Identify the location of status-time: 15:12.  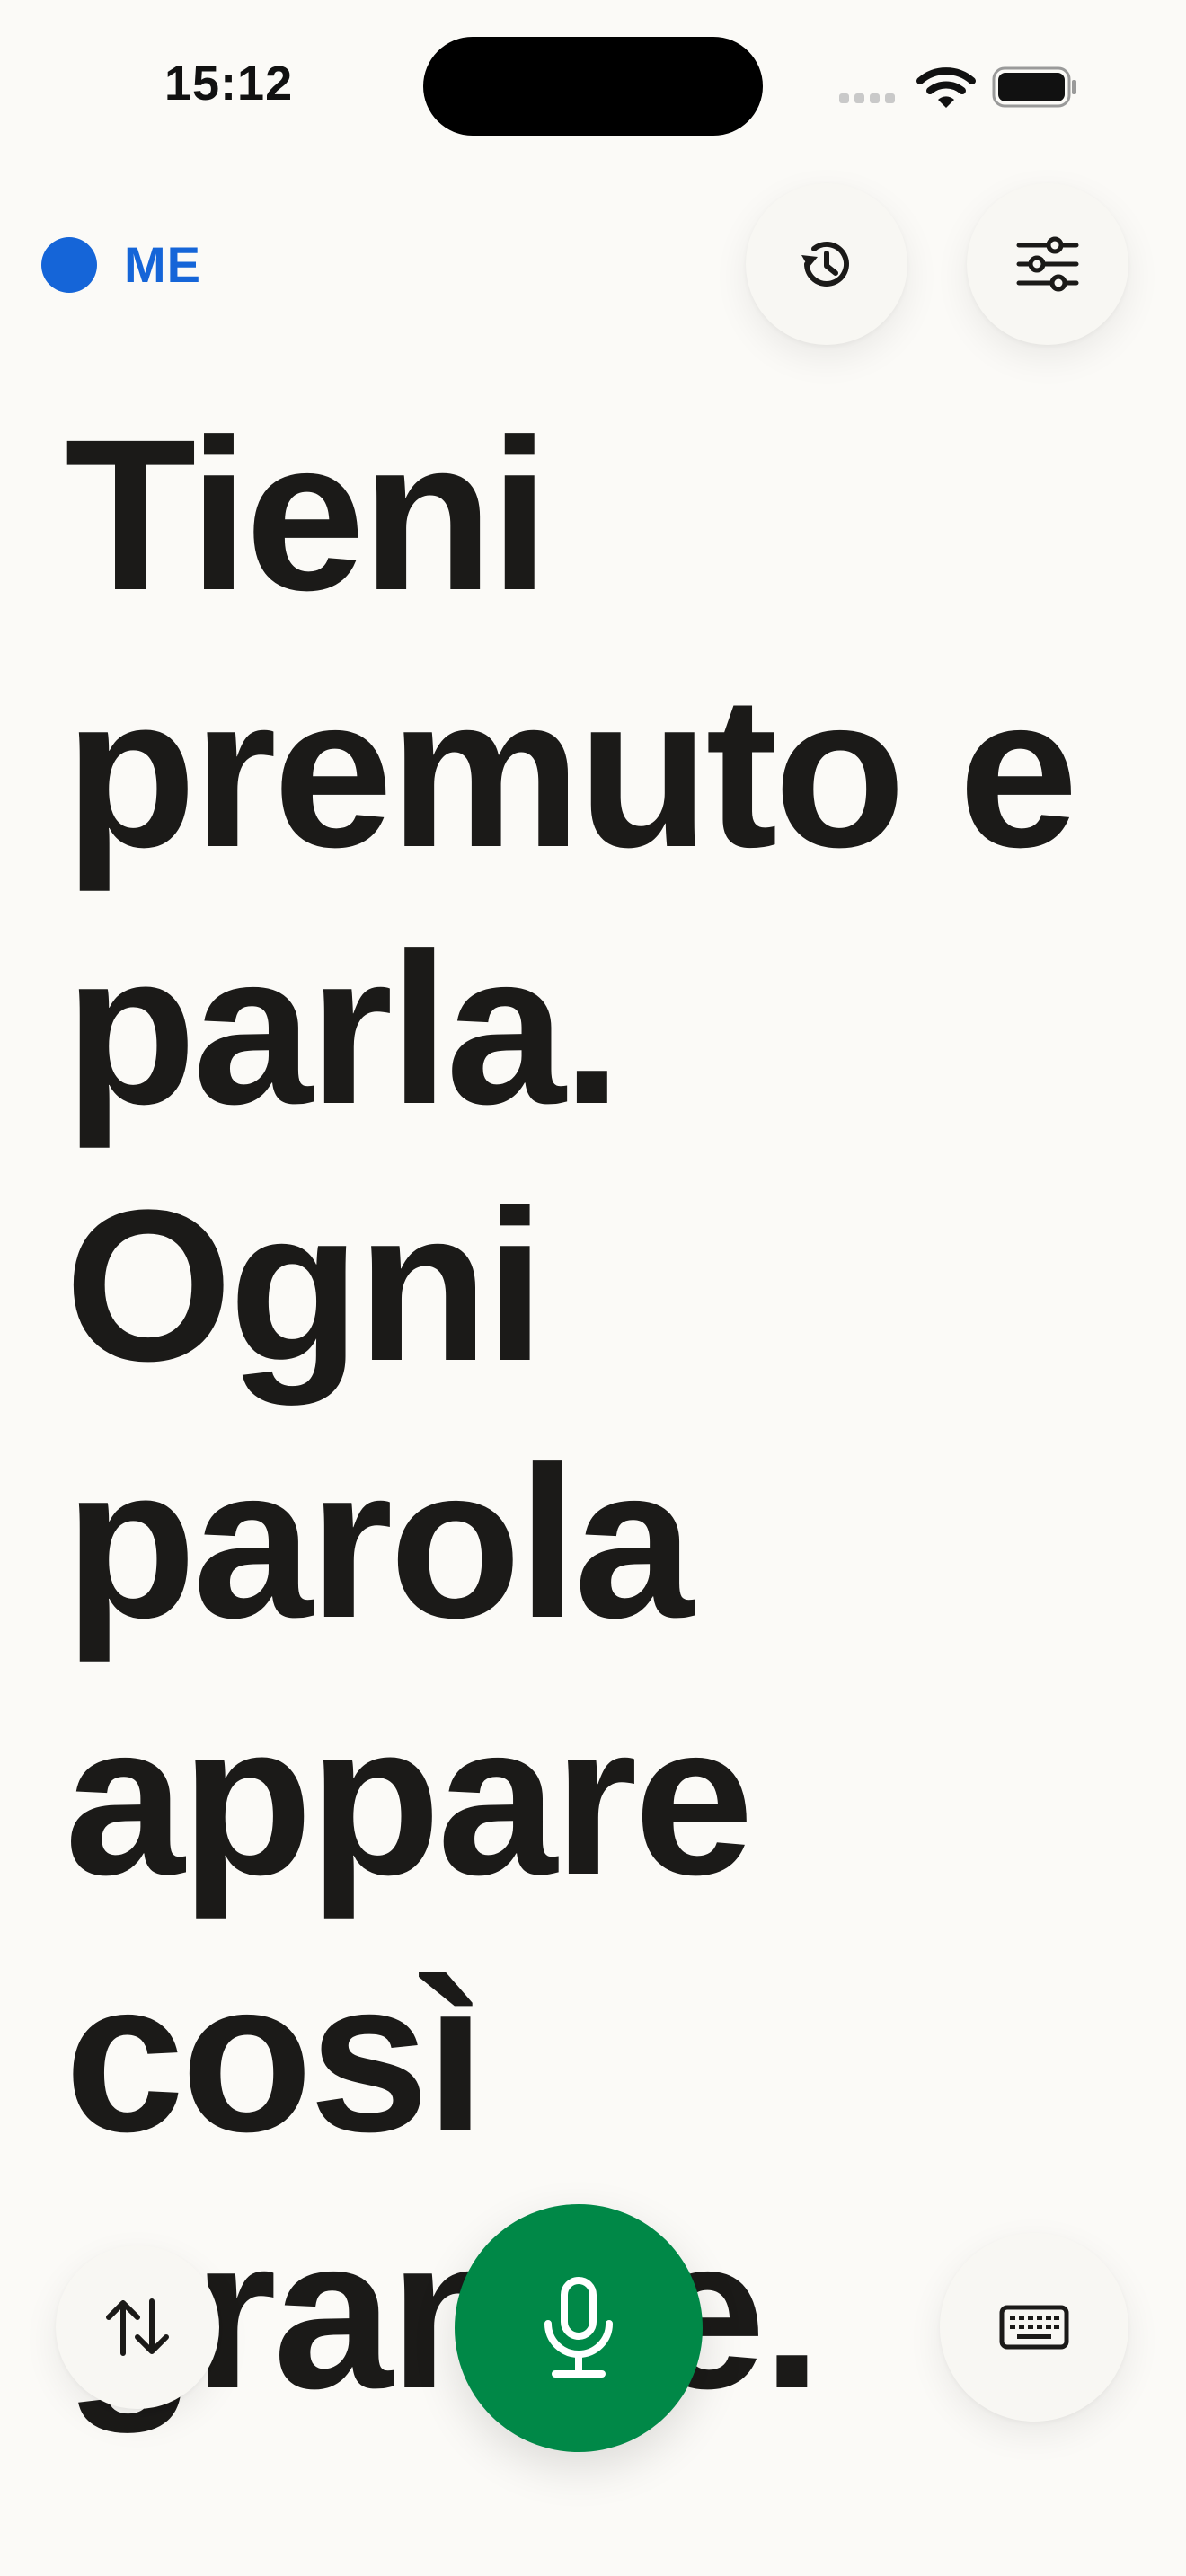
(229, 83).